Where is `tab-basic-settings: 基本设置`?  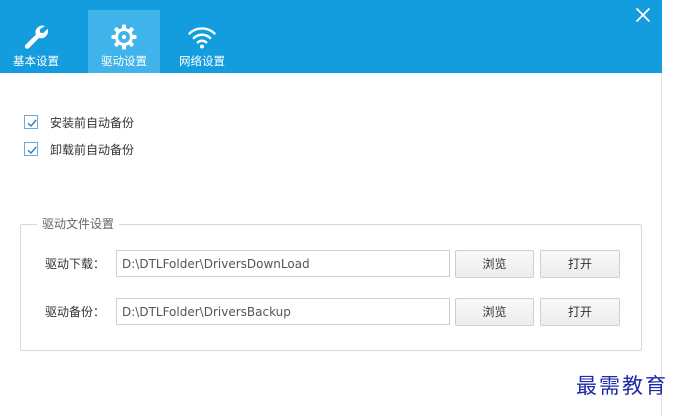 tab-basic-settings: 基本设置 is located at coordinates (36, 41).